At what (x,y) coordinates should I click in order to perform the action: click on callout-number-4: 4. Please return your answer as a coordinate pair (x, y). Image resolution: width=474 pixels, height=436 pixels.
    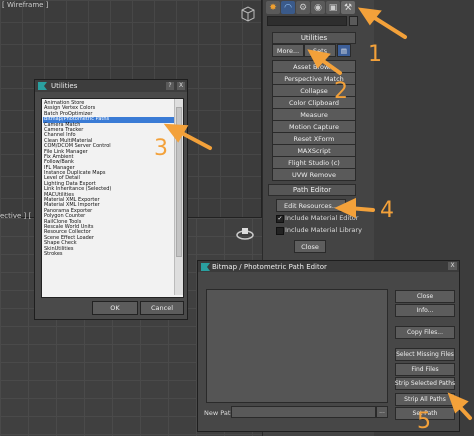
    Looking at the image, I should click on (387, 210).